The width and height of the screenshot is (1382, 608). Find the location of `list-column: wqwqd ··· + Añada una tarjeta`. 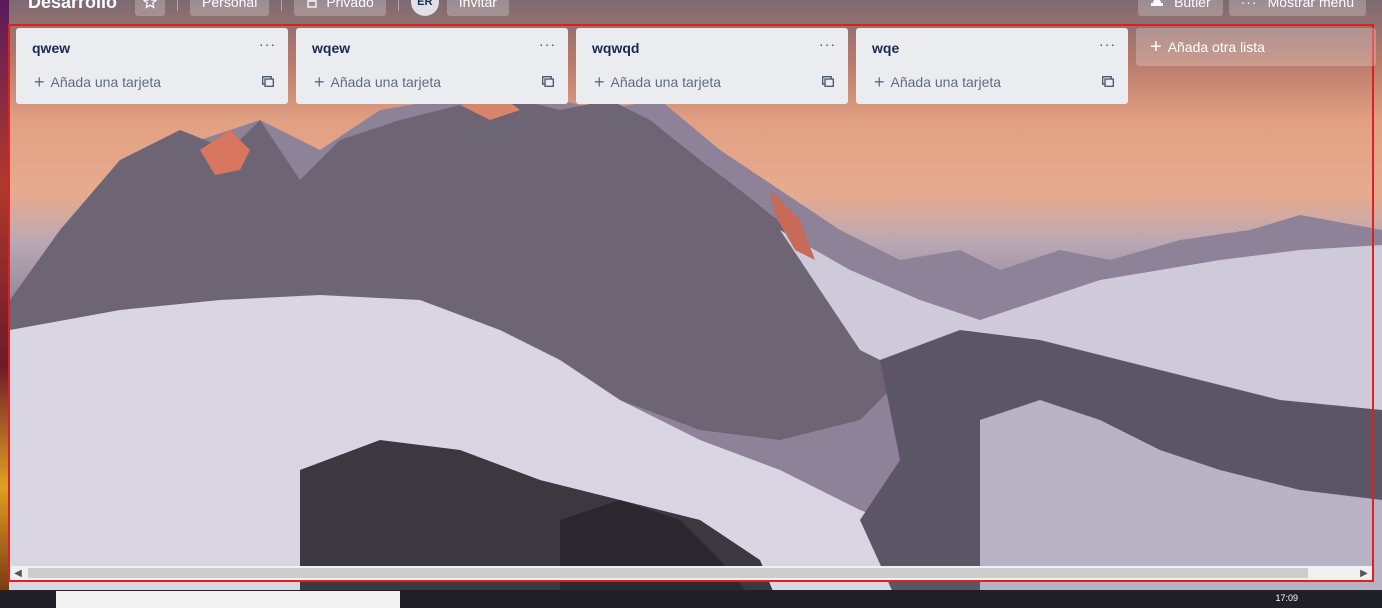

list-column: wqwqd ··· + Añada una tarjeta is located at coordinates (712, 66).